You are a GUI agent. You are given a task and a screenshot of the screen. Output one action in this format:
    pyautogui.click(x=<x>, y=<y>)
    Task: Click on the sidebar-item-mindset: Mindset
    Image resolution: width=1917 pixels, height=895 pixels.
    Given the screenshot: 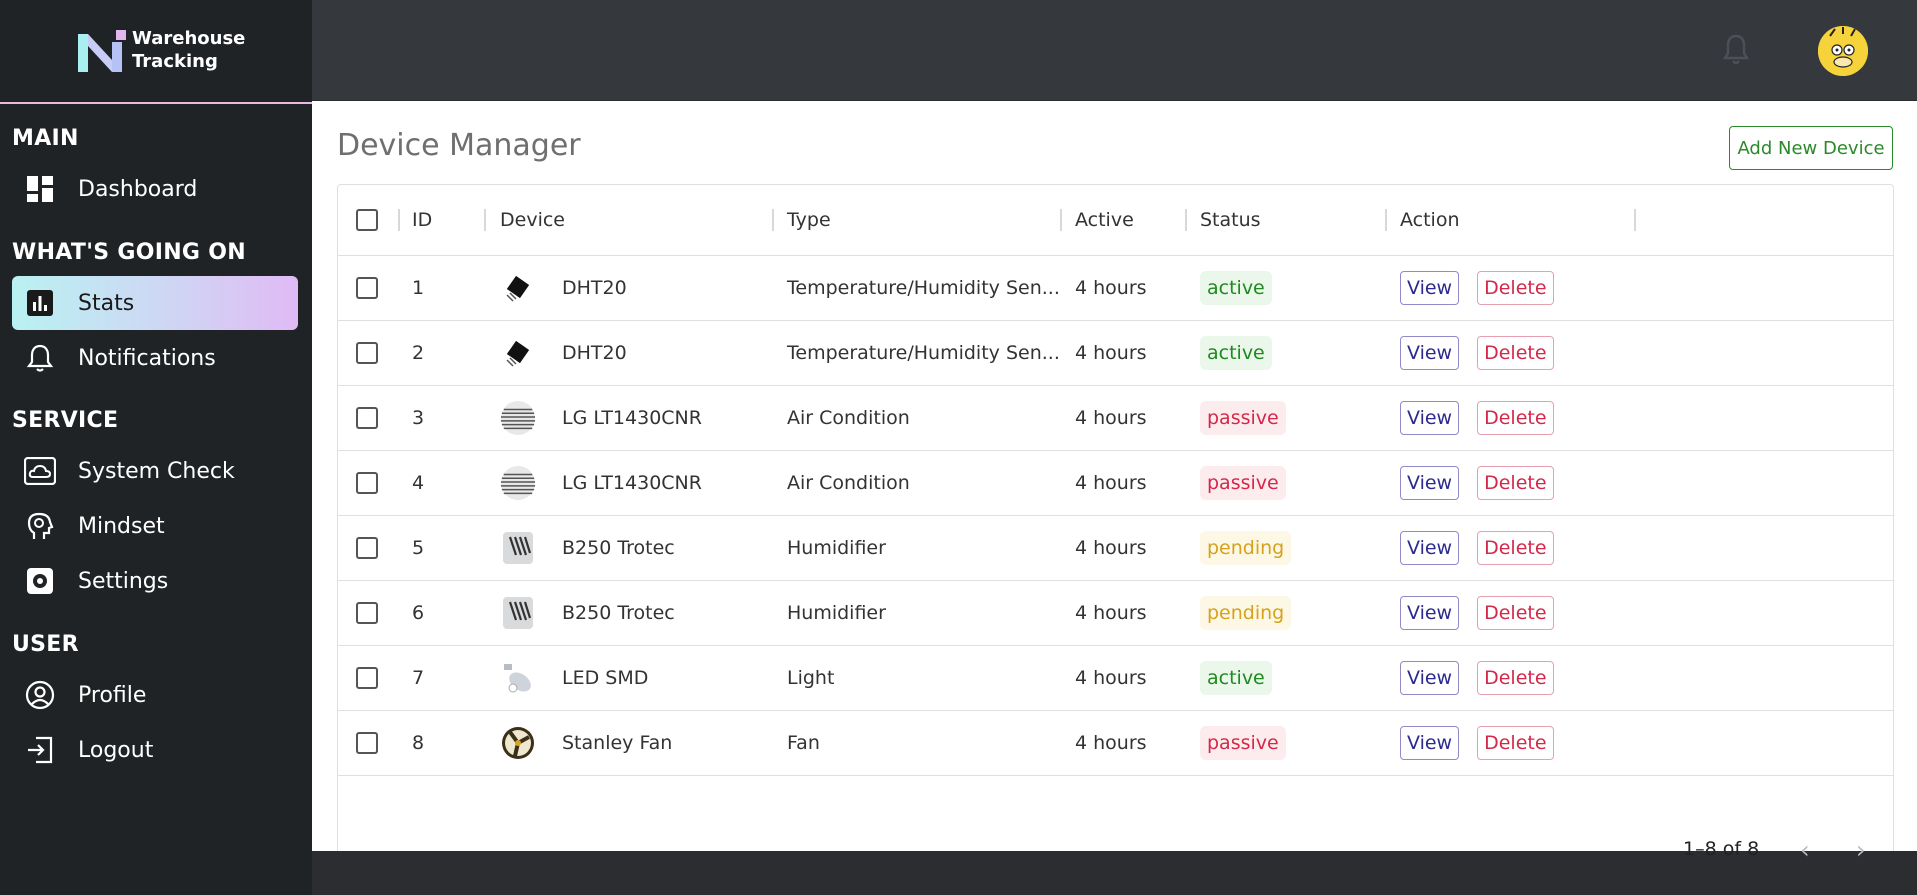 What is the action you would take?
    pyautogui.click(x=155, y=526)
    